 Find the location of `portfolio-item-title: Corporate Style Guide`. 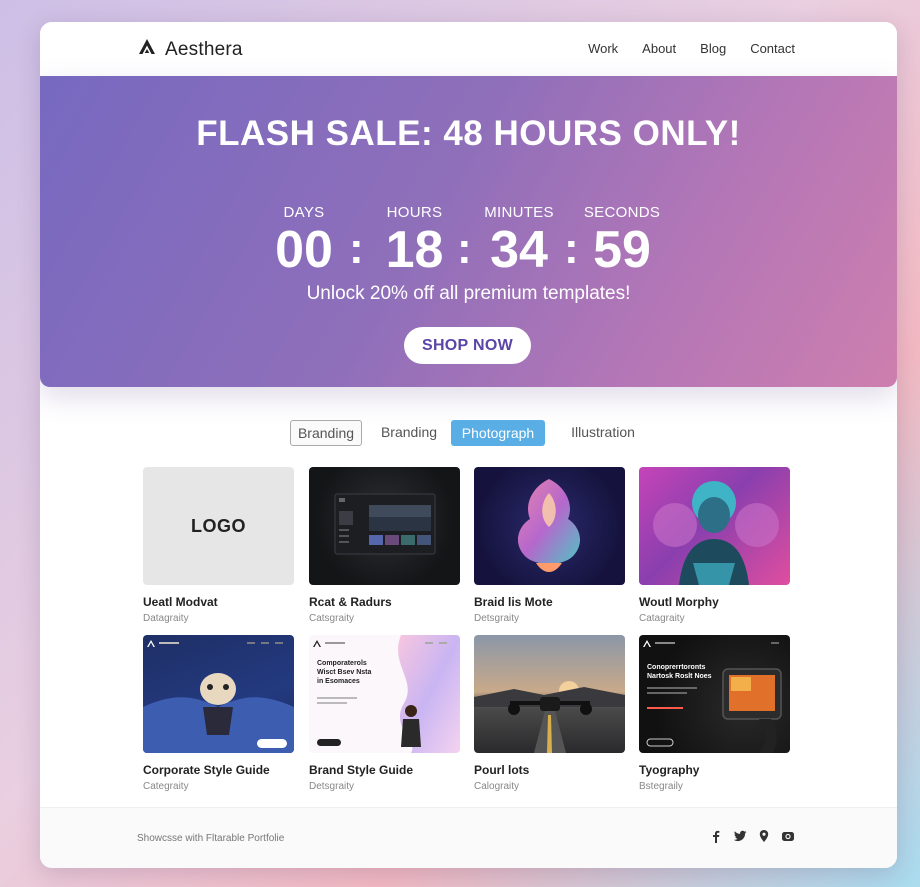

portfolio-item-title: Corporate Style Guide is located at coordinates (206, 770).